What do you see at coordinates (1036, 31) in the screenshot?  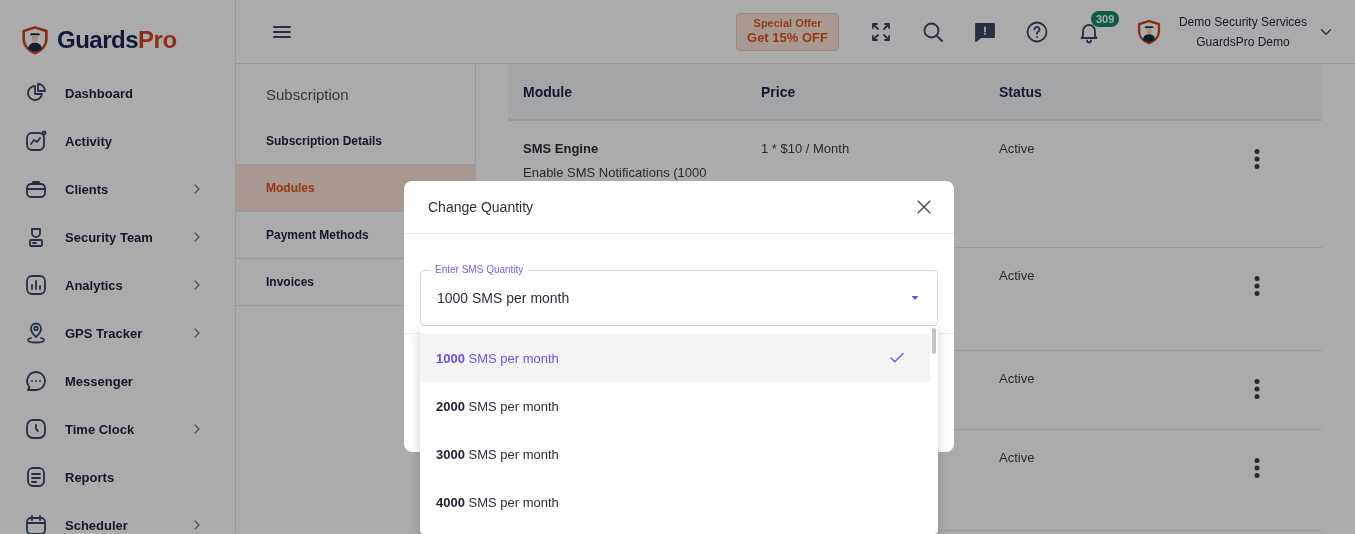 I see `help-icon` at bounding box center [1036, 31].